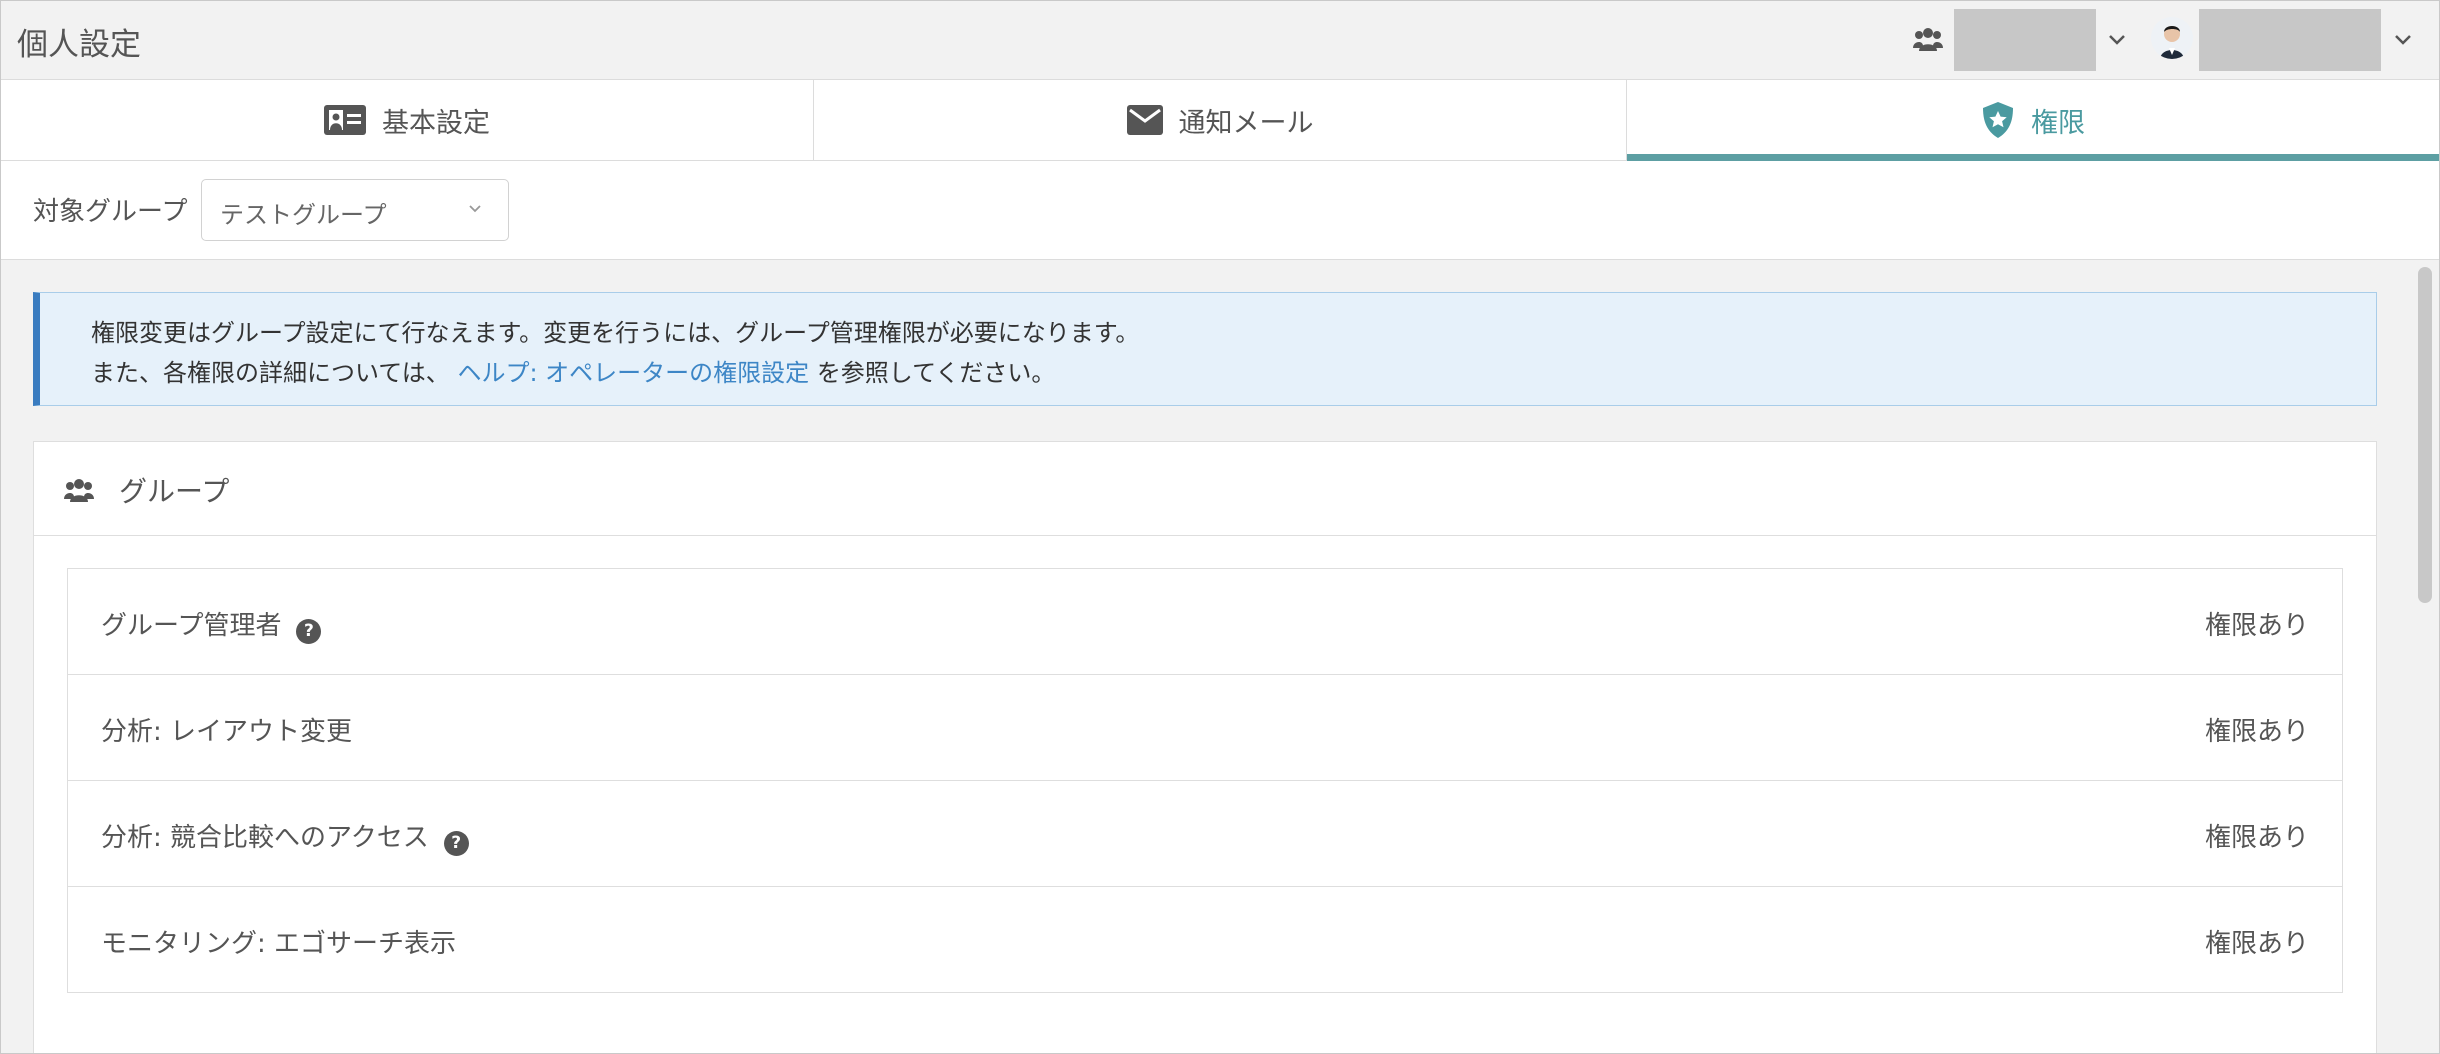 The image size is (2440, 1054). I want to click on tab-basic-settings: 基本設定, so click(407, 120).